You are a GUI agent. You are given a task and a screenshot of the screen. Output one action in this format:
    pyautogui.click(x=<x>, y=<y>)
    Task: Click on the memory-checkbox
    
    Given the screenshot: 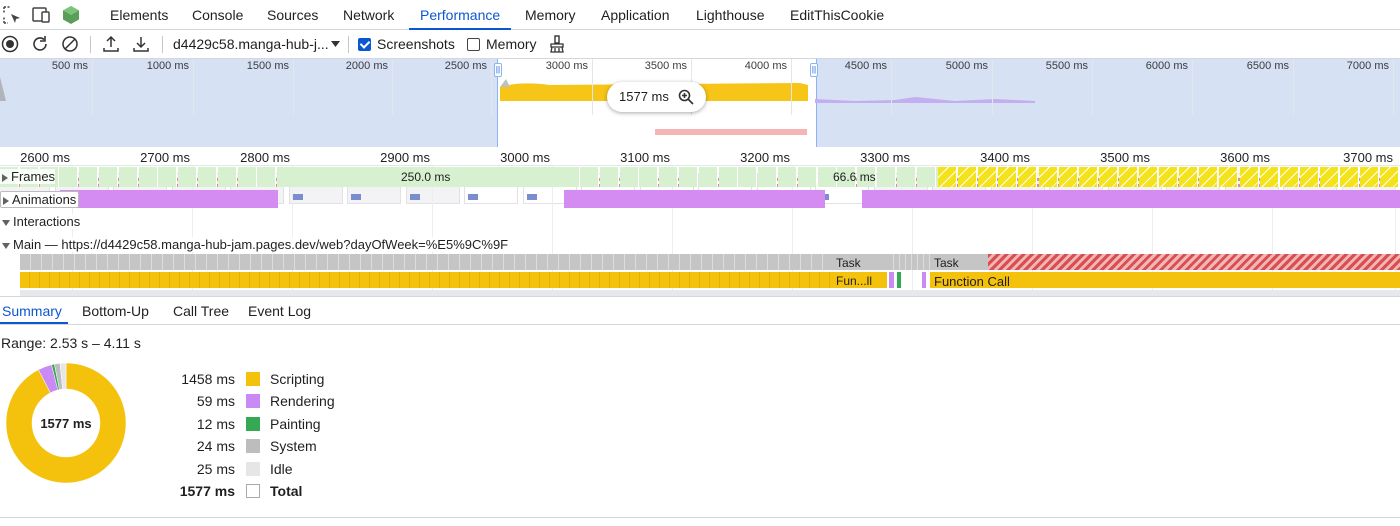 What is the action you would take?
    pyautogui.click(x=473, y=44)
    